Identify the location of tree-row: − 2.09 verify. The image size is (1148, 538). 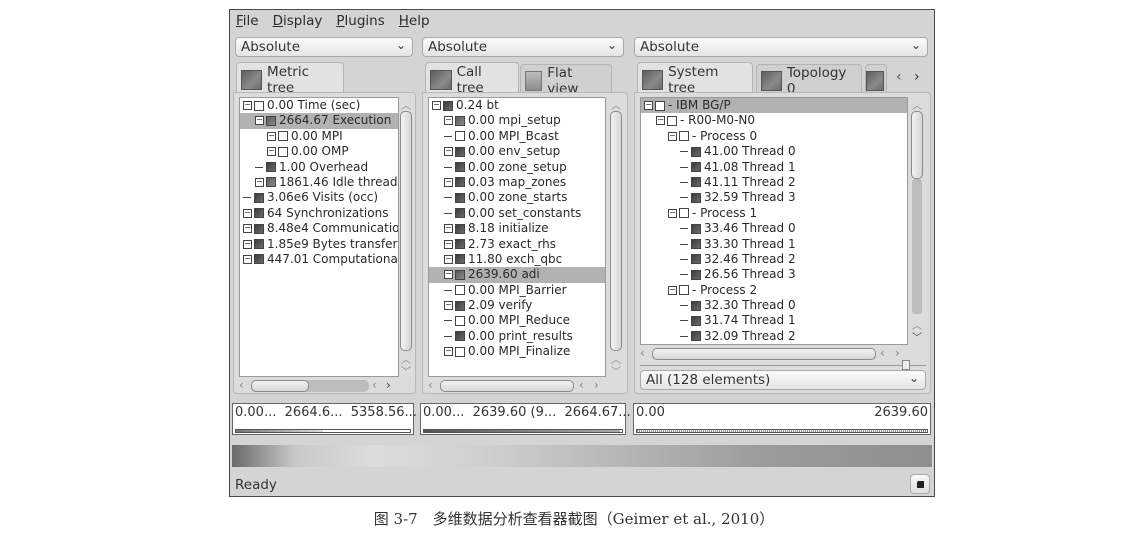
(517, 305).